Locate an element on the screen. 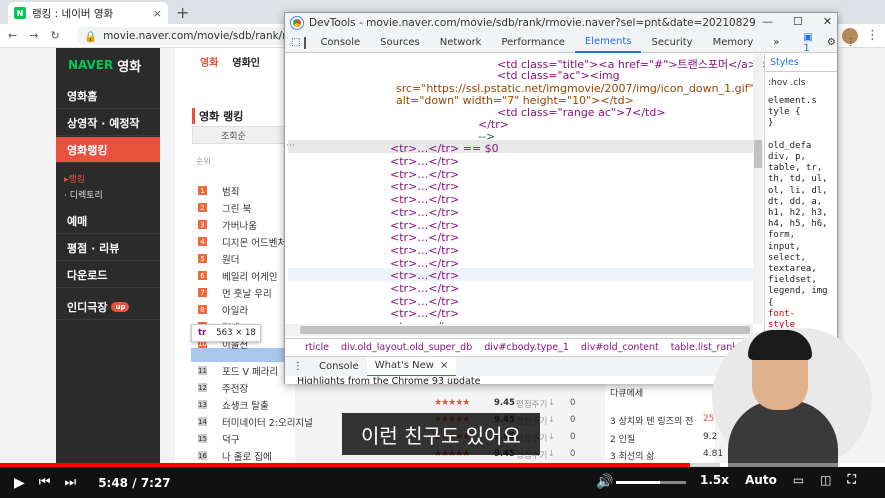  right-item: 3 상치와 텐 링즈의 전 is located at coordinates (651, 420).